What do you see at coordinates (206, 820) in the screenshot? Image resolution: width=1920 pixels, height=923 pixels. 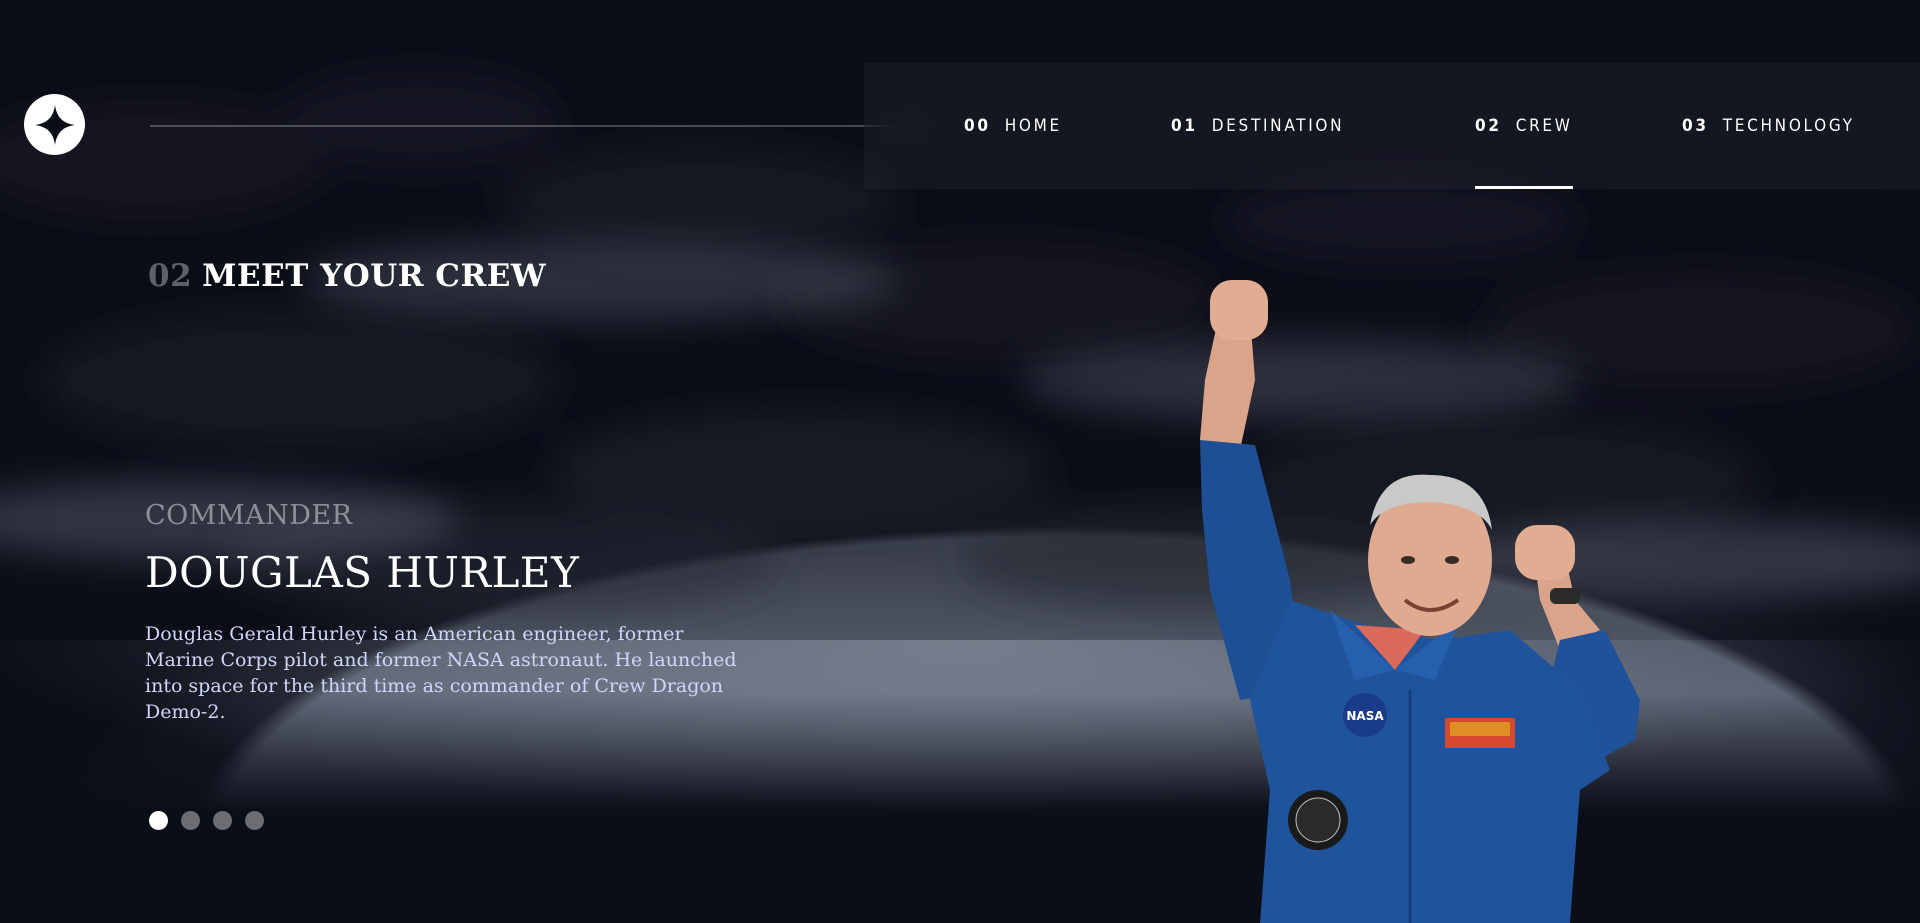 I see `crew-slider-dots` at bounding box center [206, 820].